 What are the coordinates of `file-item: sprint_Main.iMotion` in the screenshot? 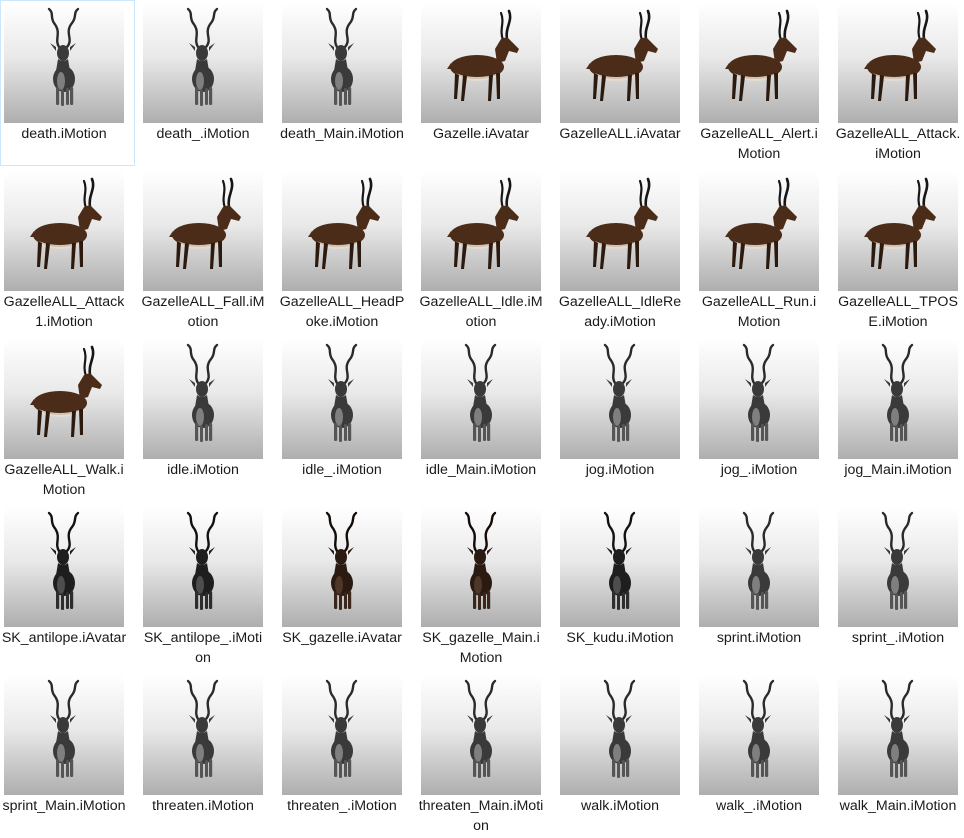 It's located at (67, 755).